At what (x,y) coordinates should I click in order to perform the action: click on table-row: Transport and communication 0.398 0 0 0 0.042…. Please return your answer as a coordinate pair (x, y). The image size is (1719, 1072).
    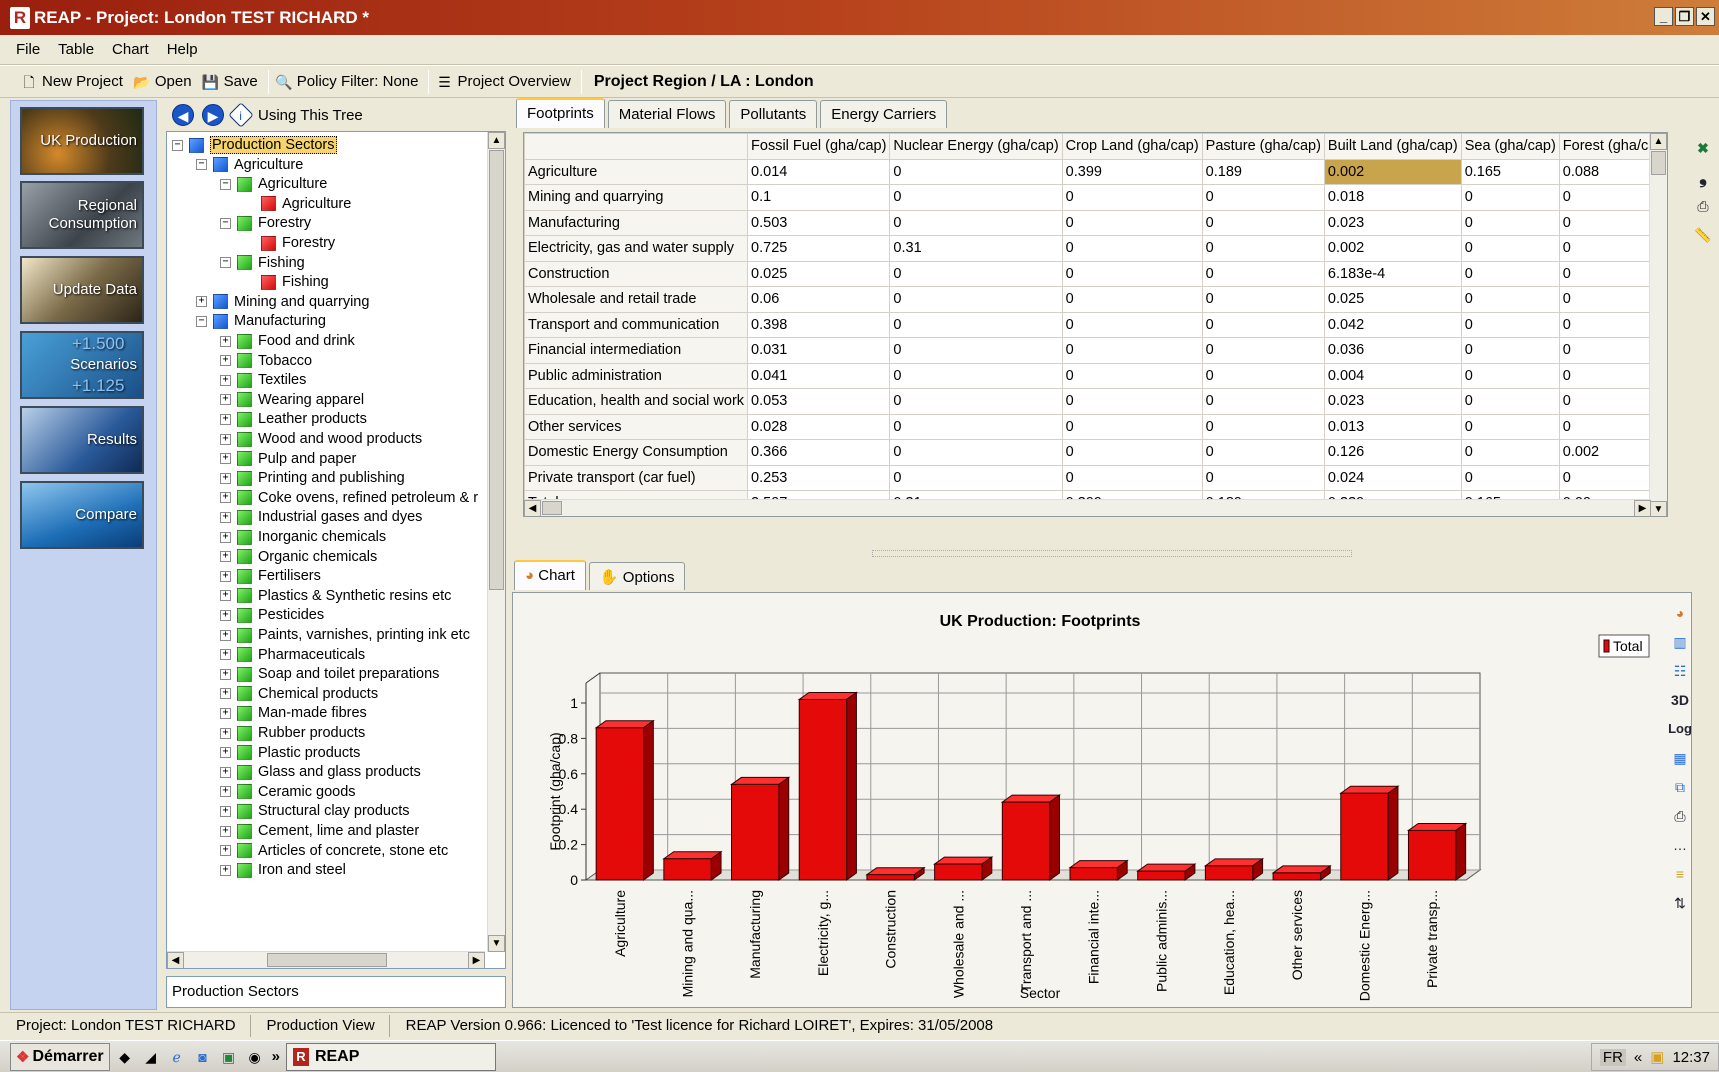
    Looking at the image, I should click on (1095, 324).